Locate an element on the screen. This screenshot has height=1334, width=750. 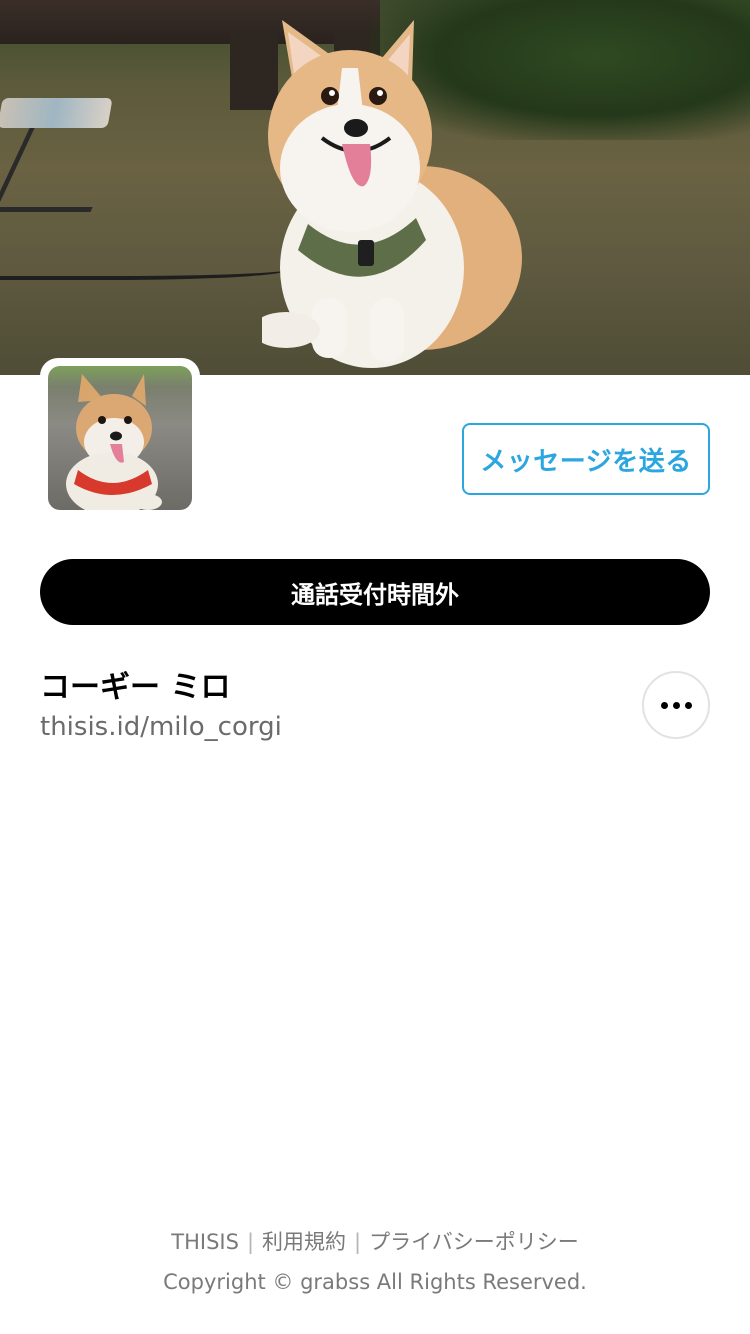
footer-links: THISIS | 利用規約 | プライバシーポリシー is located at coordinates (375, 1241).